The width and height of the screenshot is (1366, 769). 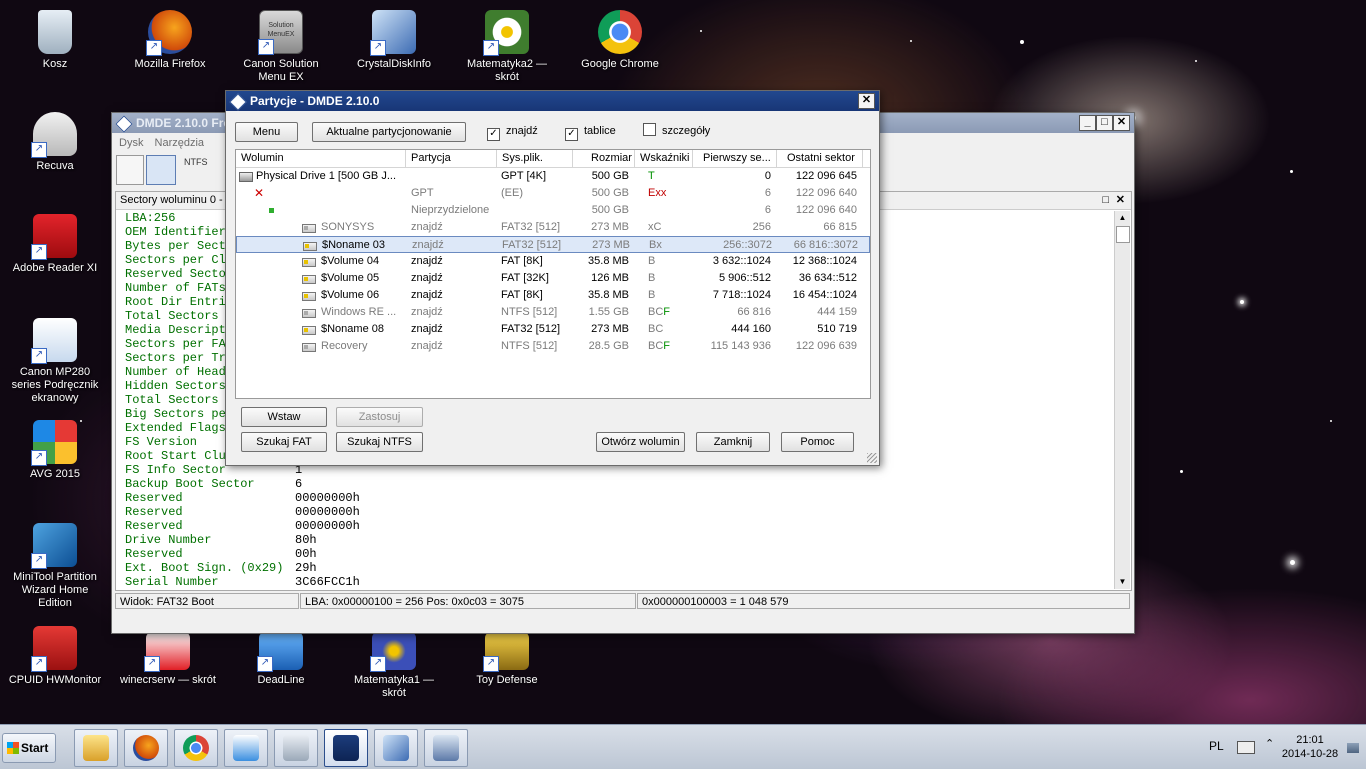 I want to click on checkbox-znajdz-box: ✓, so click(x=493, y=134).